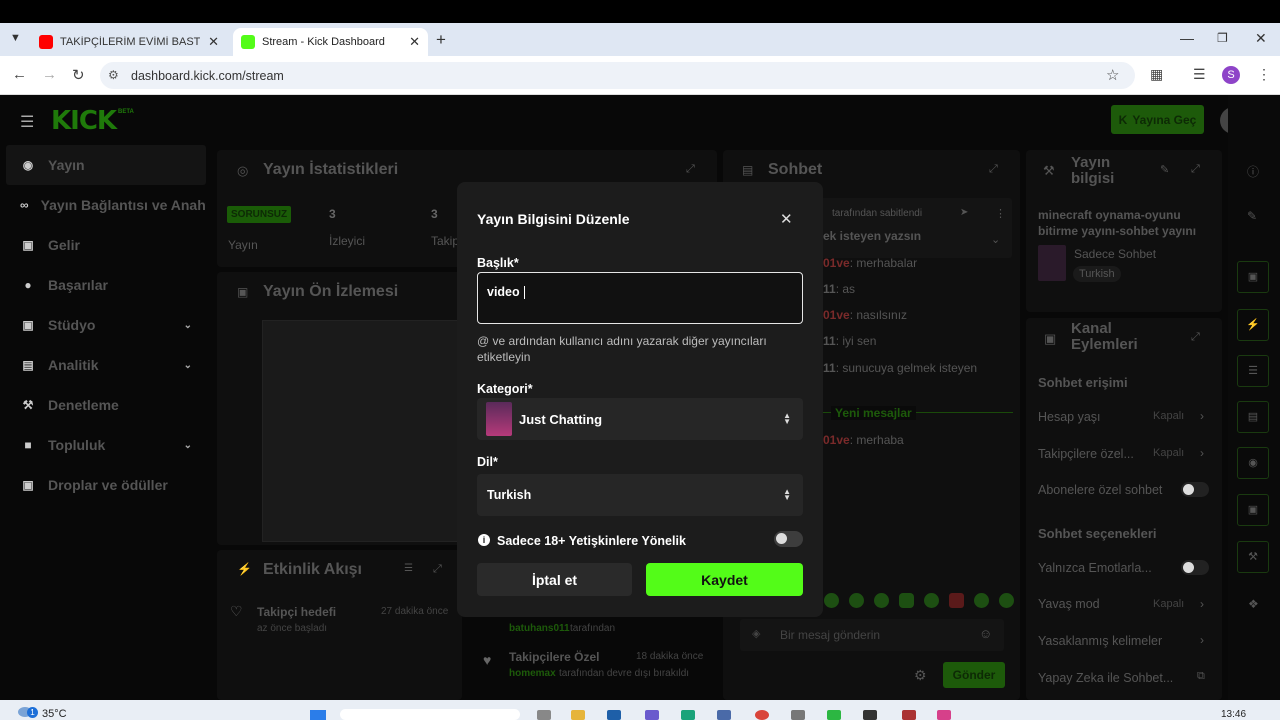 This screenshot has width=1280, height=720. I want to click on tab-youtube: TAKİPÇİLERİM EVİMİ BASTII | ST ✕, so click(129, 42).